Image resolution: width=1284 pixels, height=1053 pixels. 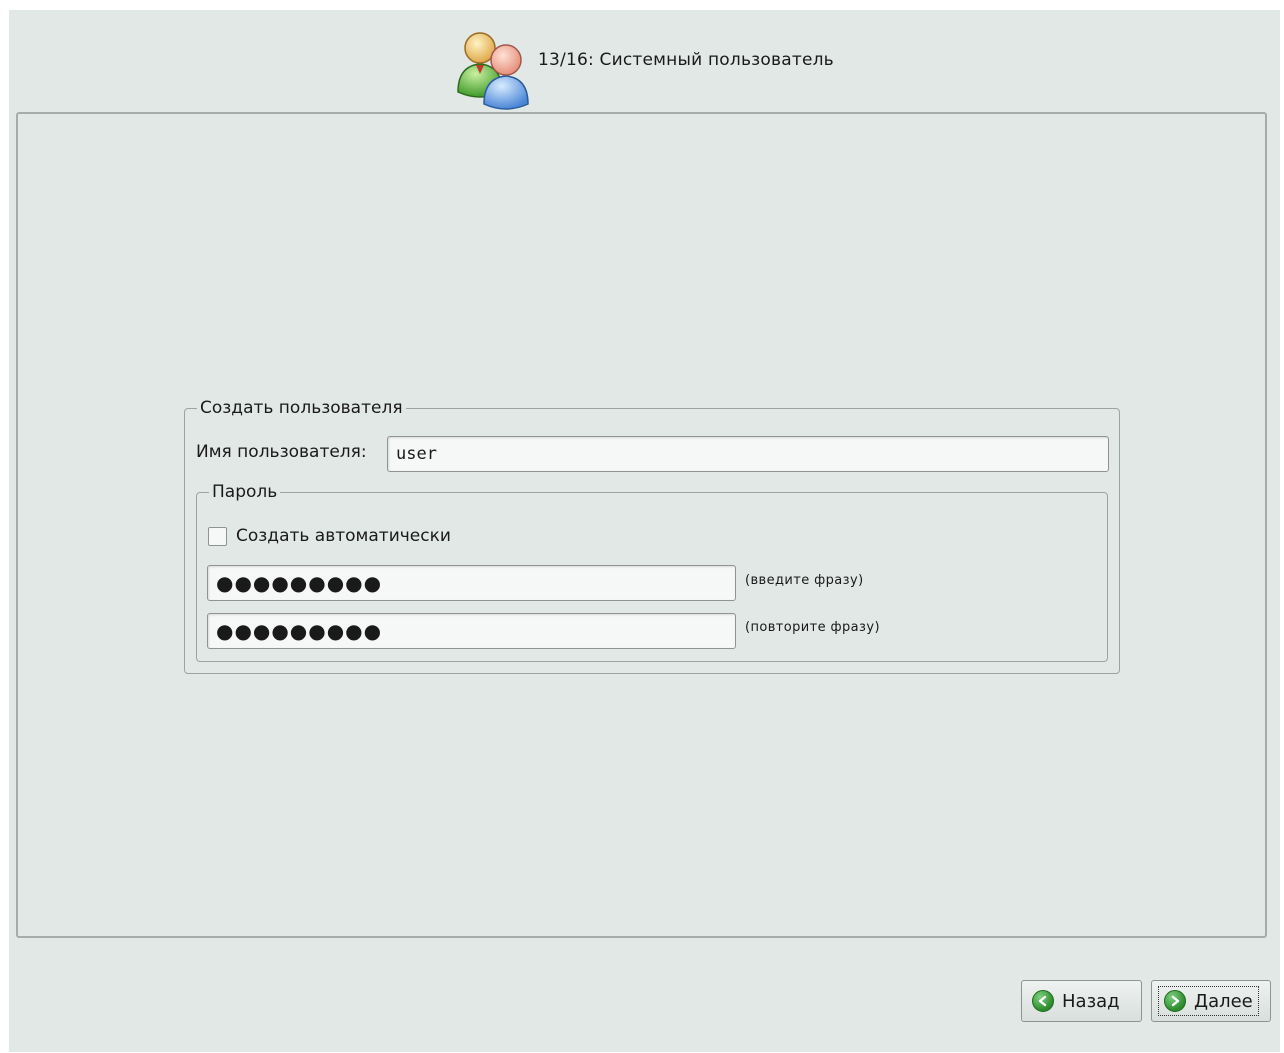 What do you see at coordinates (748, 454) in the screenshot?
I see `username-input` at bounding box center [748, 454].